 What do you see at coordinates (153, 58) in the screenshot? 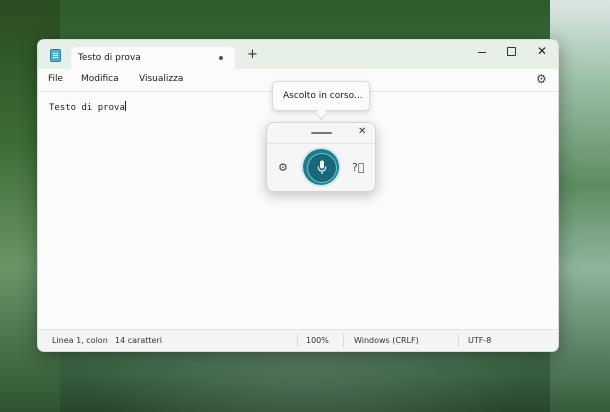
I see `tab-document: Testo di prova` at bounding box center [153, 58].